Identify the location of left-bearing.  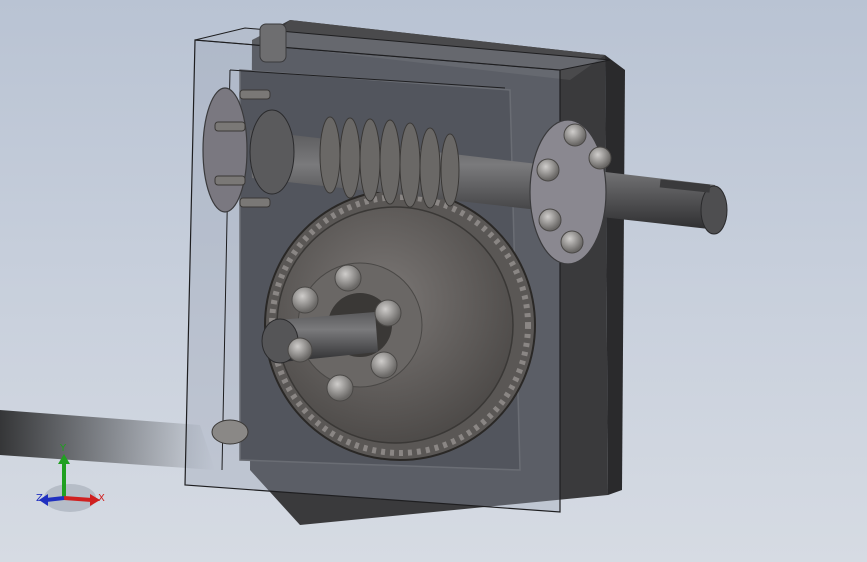
(272, 152).